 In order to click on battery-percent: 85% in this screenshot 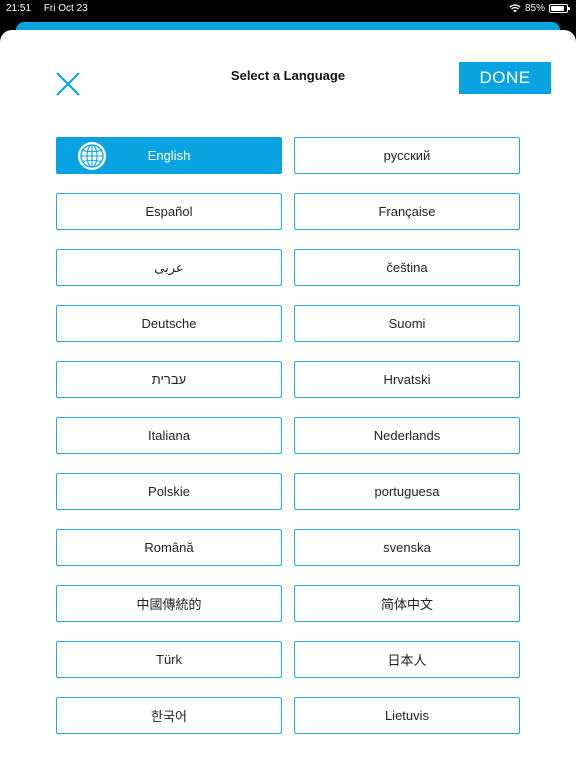, I will do `click(534, 8)`.